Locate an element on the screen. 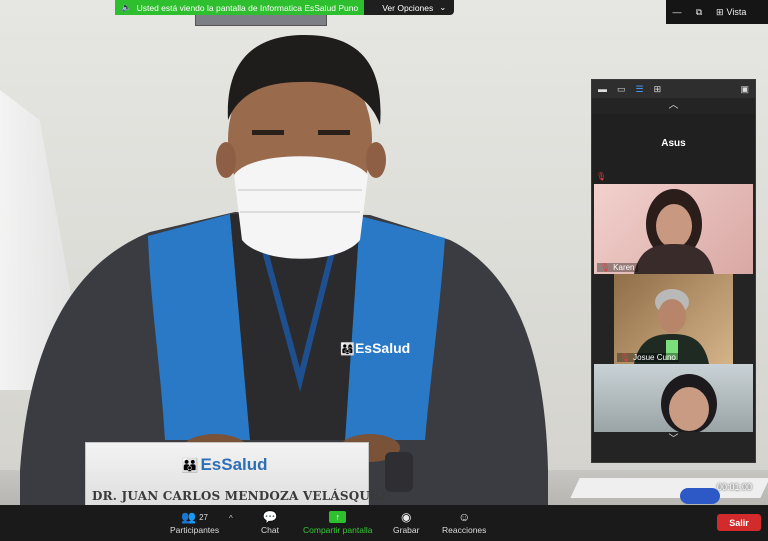  view-button: ⊞ Vista is located at coordinates (731, 12).